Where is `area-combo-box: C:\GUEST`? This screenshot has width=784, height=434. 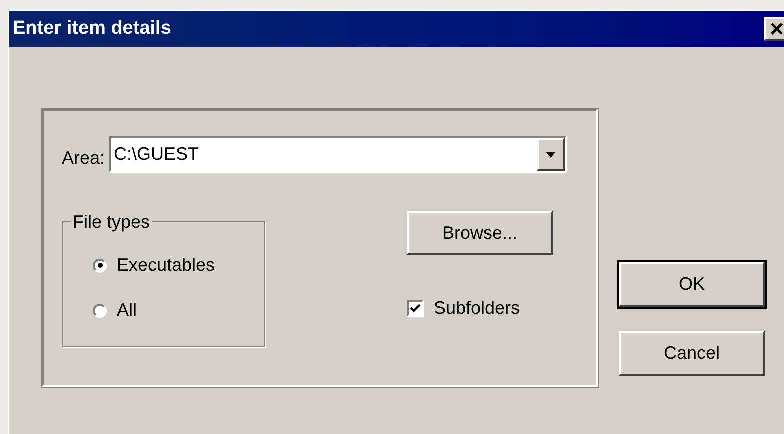
area-combo-box: C:\GUEST is located at coordinates (338, 154).